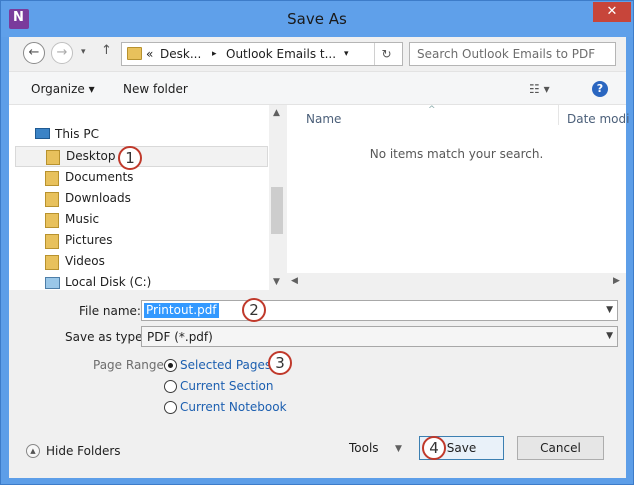 This screenshot has width=634, height=485. I want to click on scroll-down-icon: ▼, so click(276, 282).